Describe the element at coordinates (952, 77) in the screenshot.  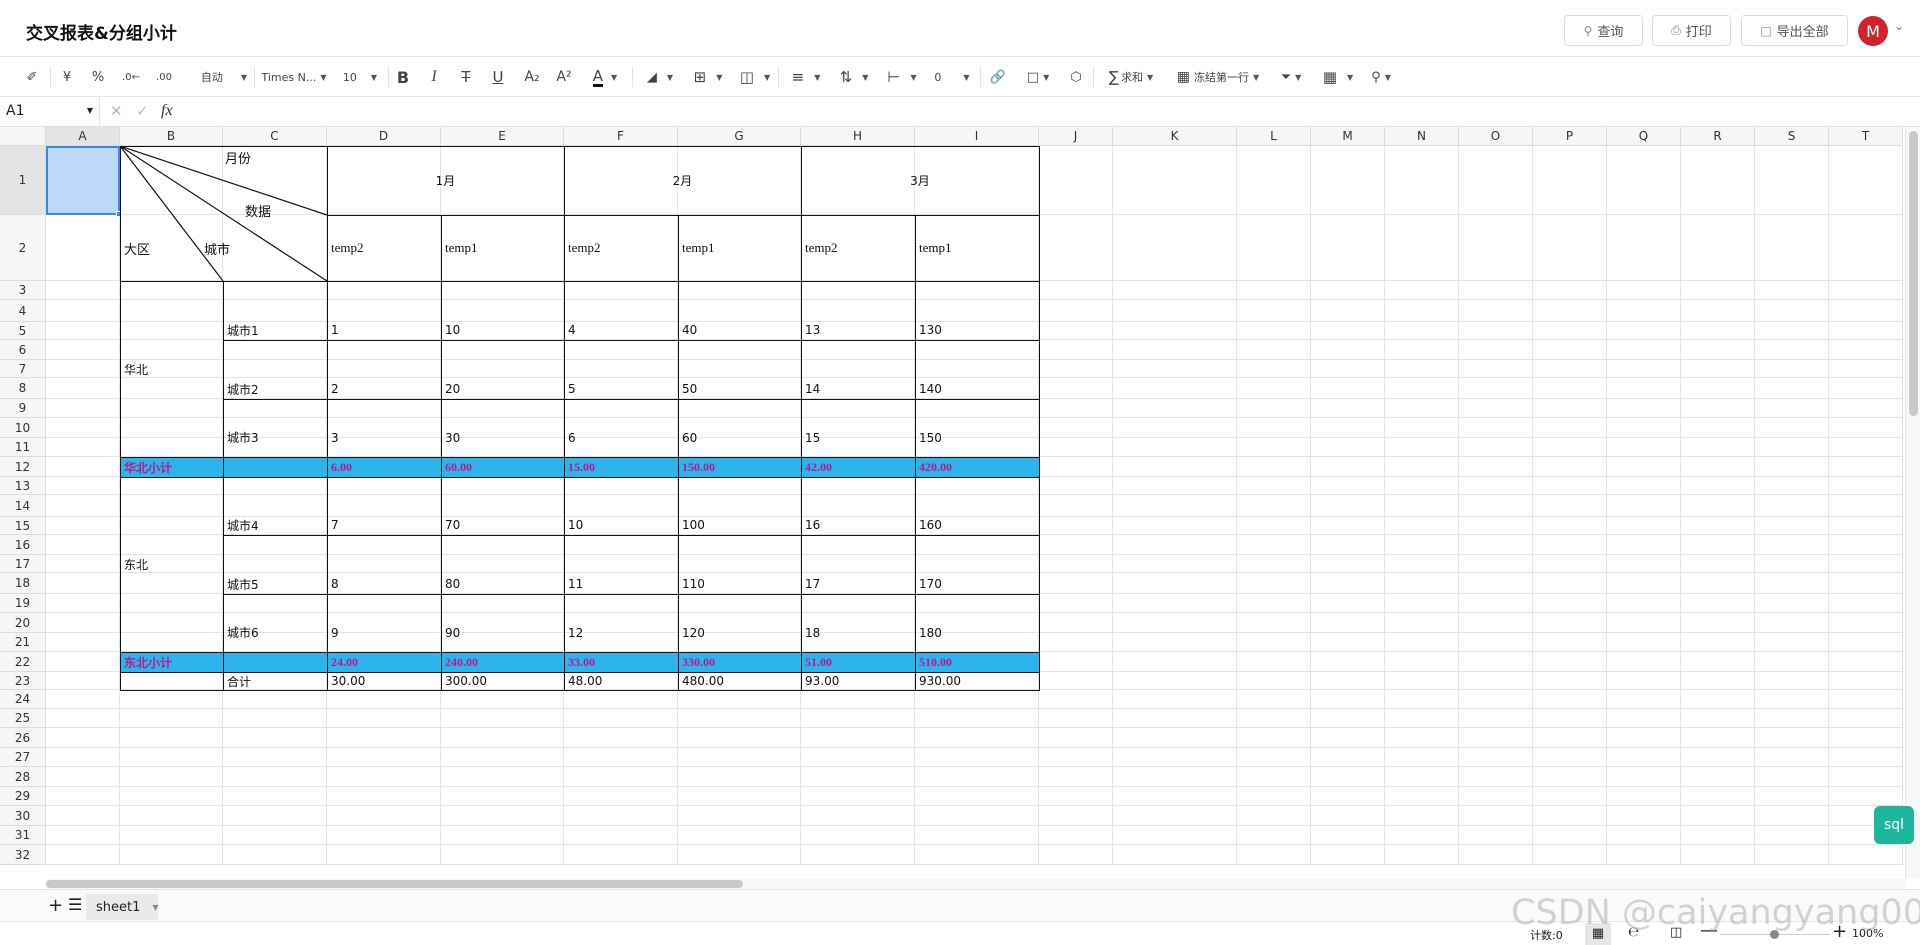
I see `text-rotation-select: 0 ▼` at that location.